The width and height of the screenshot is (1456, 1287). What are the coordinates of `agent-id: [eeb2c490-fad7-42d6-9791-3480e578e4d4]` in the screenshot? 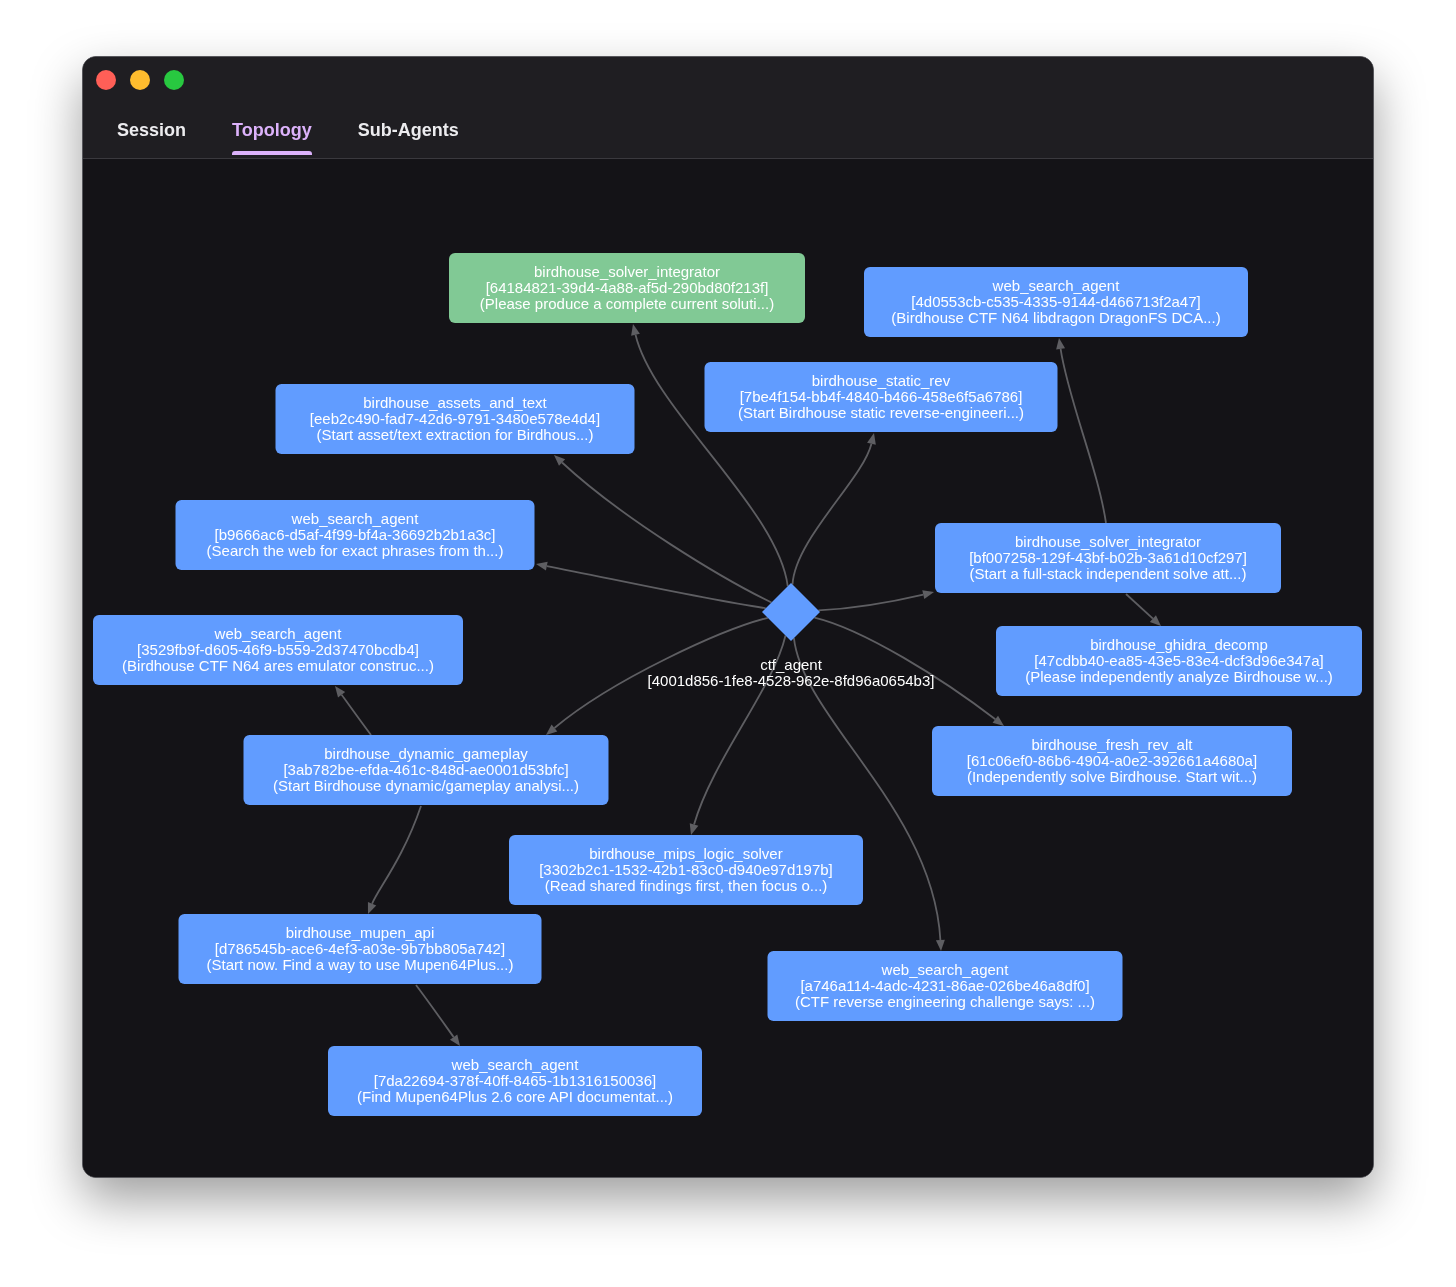 It's located at (455, 419).